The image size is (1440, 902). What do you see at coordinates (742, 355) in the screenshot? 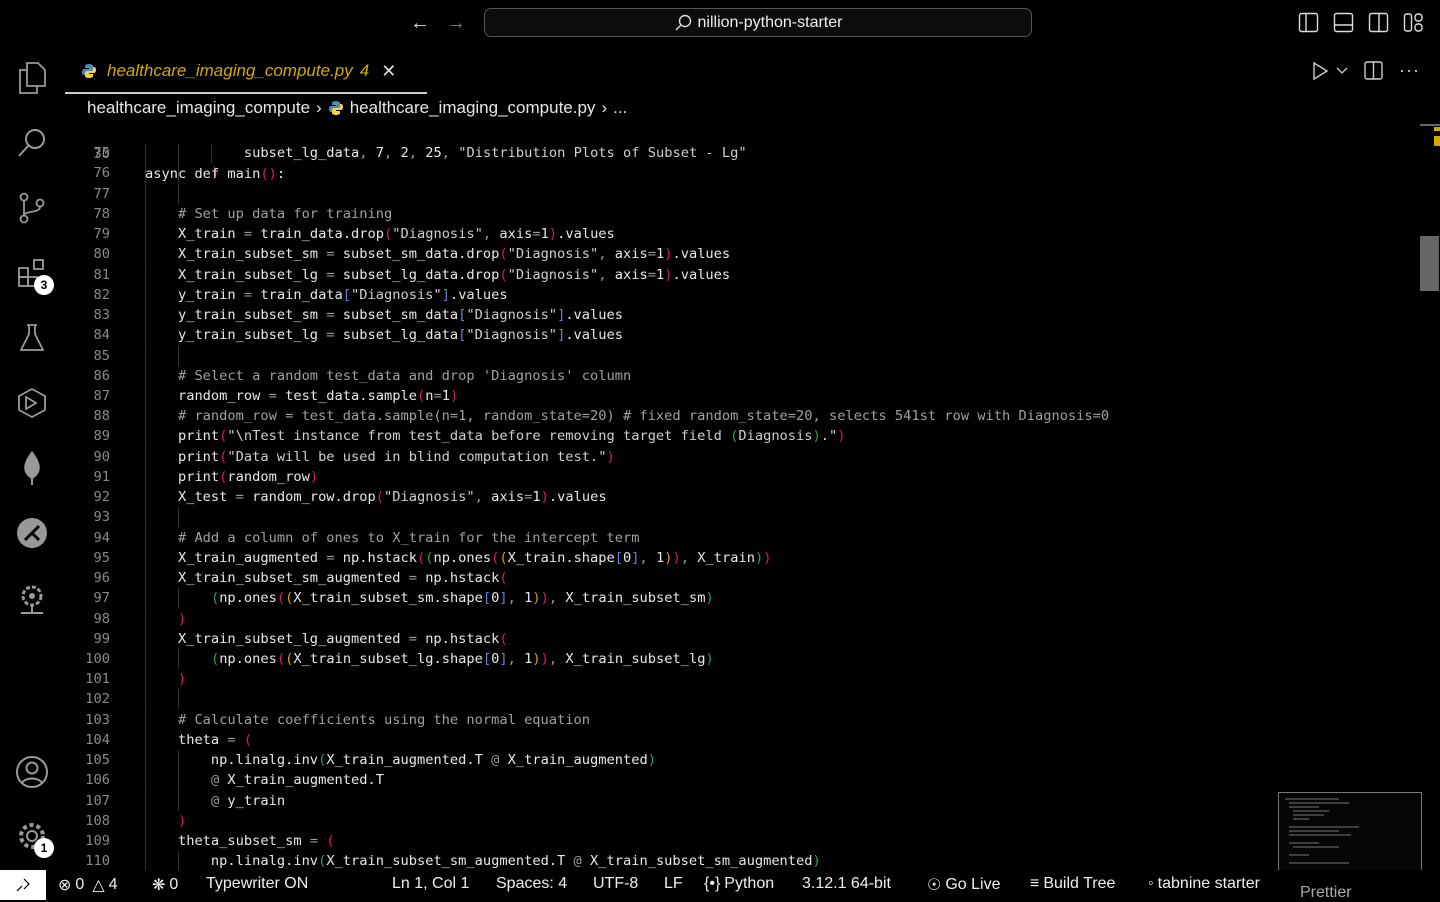
I see `code-line: 85` at bounding box center [742, 355].